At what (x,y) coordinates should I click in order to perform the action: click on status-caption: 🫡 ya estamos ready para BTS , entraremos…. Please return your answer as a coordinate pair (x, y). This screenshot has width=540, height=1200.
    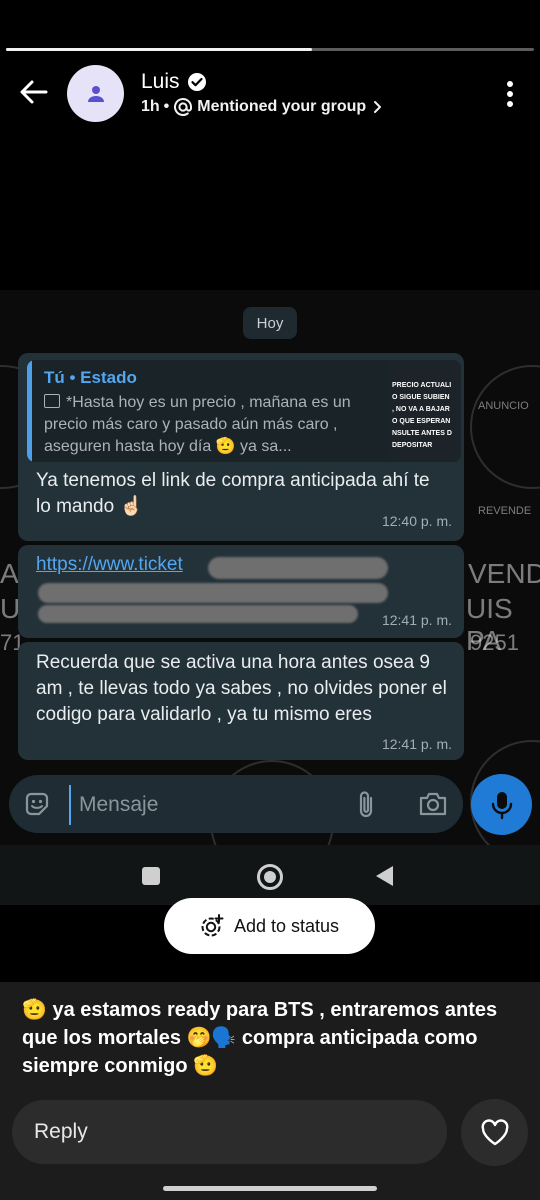
    Looking at the image, I should click on (270, 1036).